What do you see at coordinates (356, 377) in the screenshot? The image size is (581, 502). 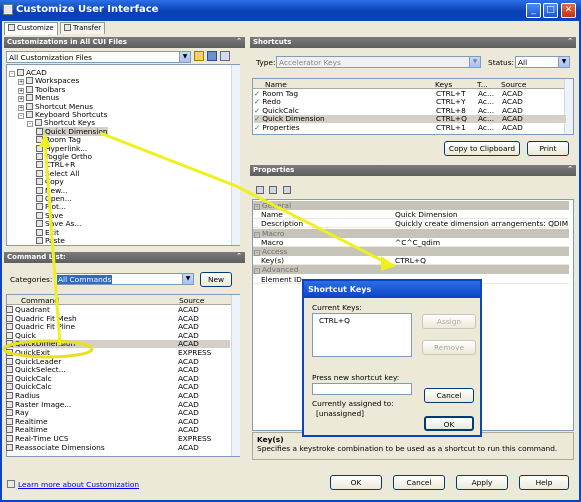 I see `press-shortcut-label: Press new shortcut key:` at bounding box center [356, 377].